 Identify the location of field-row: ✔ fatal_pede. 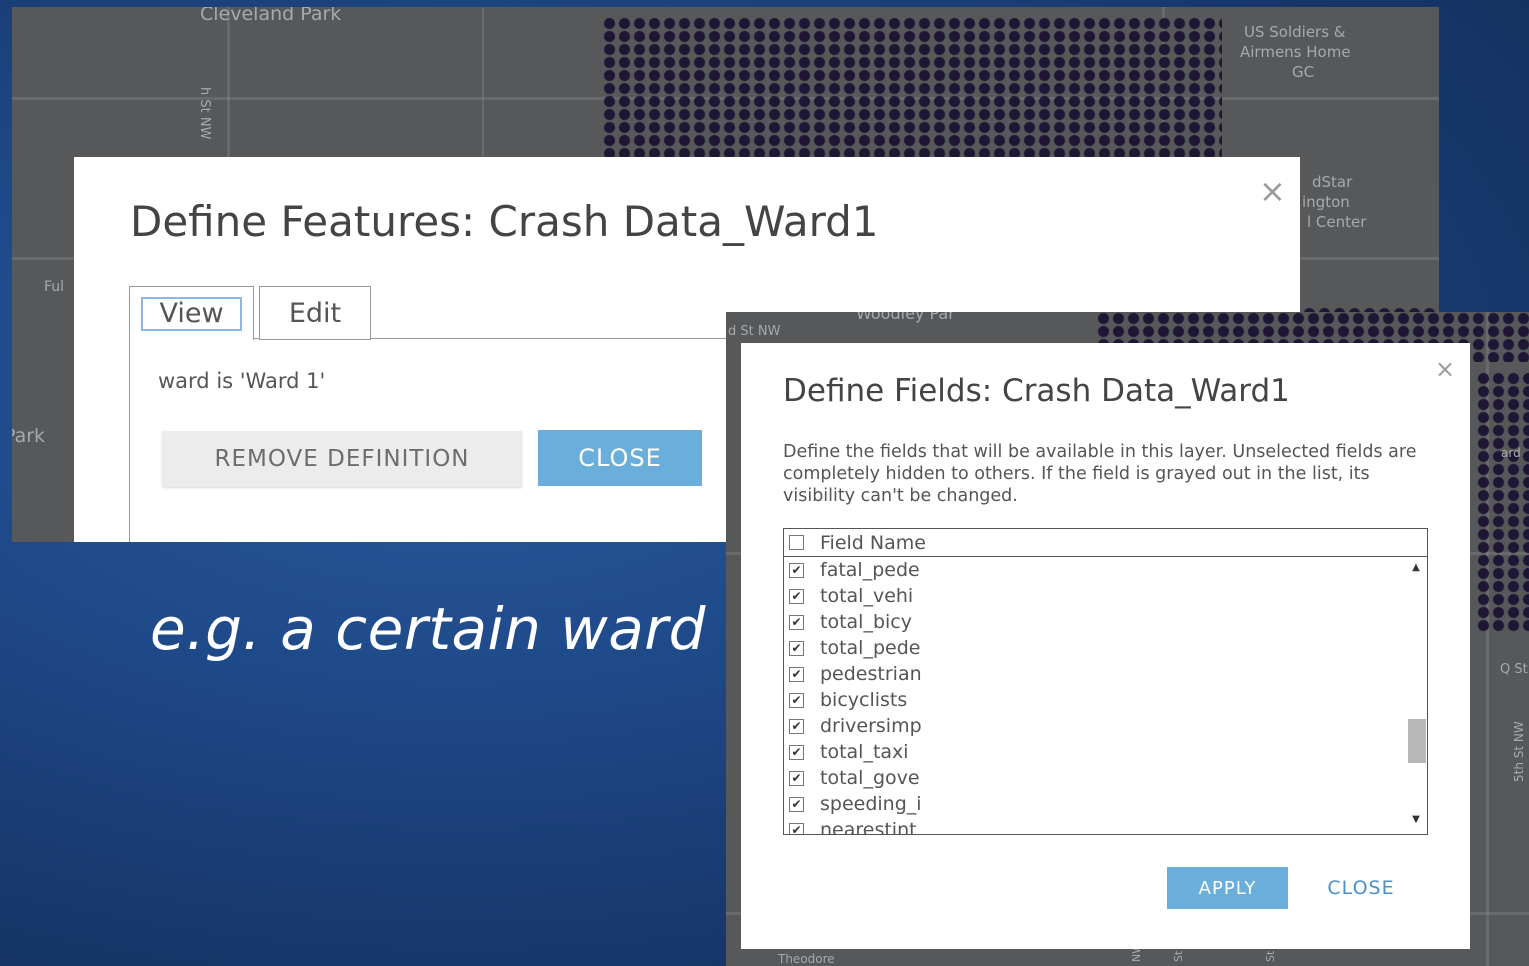
(1105, 570).